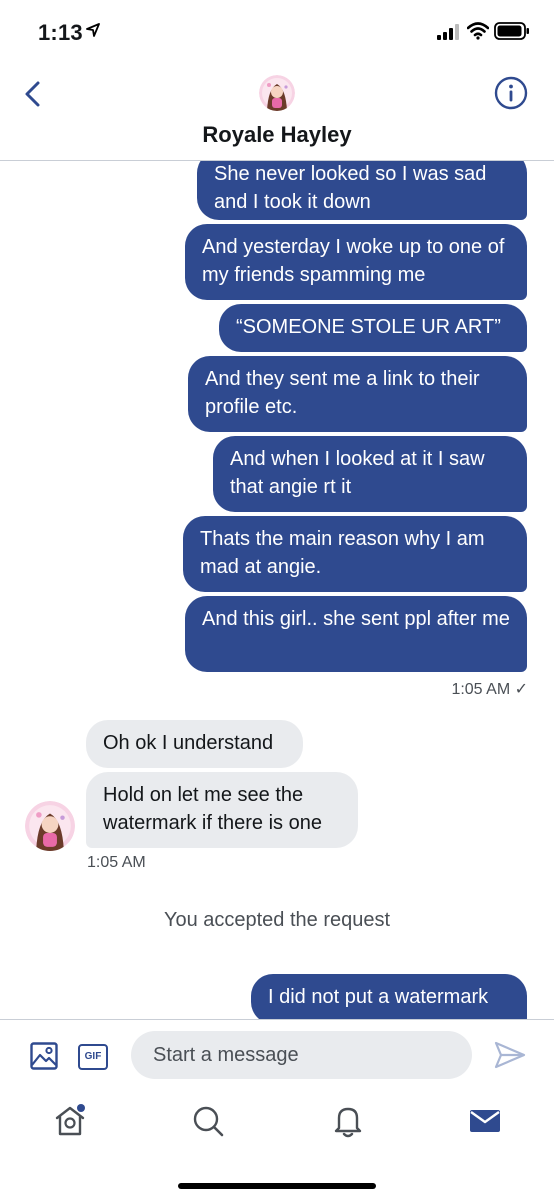  I want to click on image-icon, so click(44, 1056).